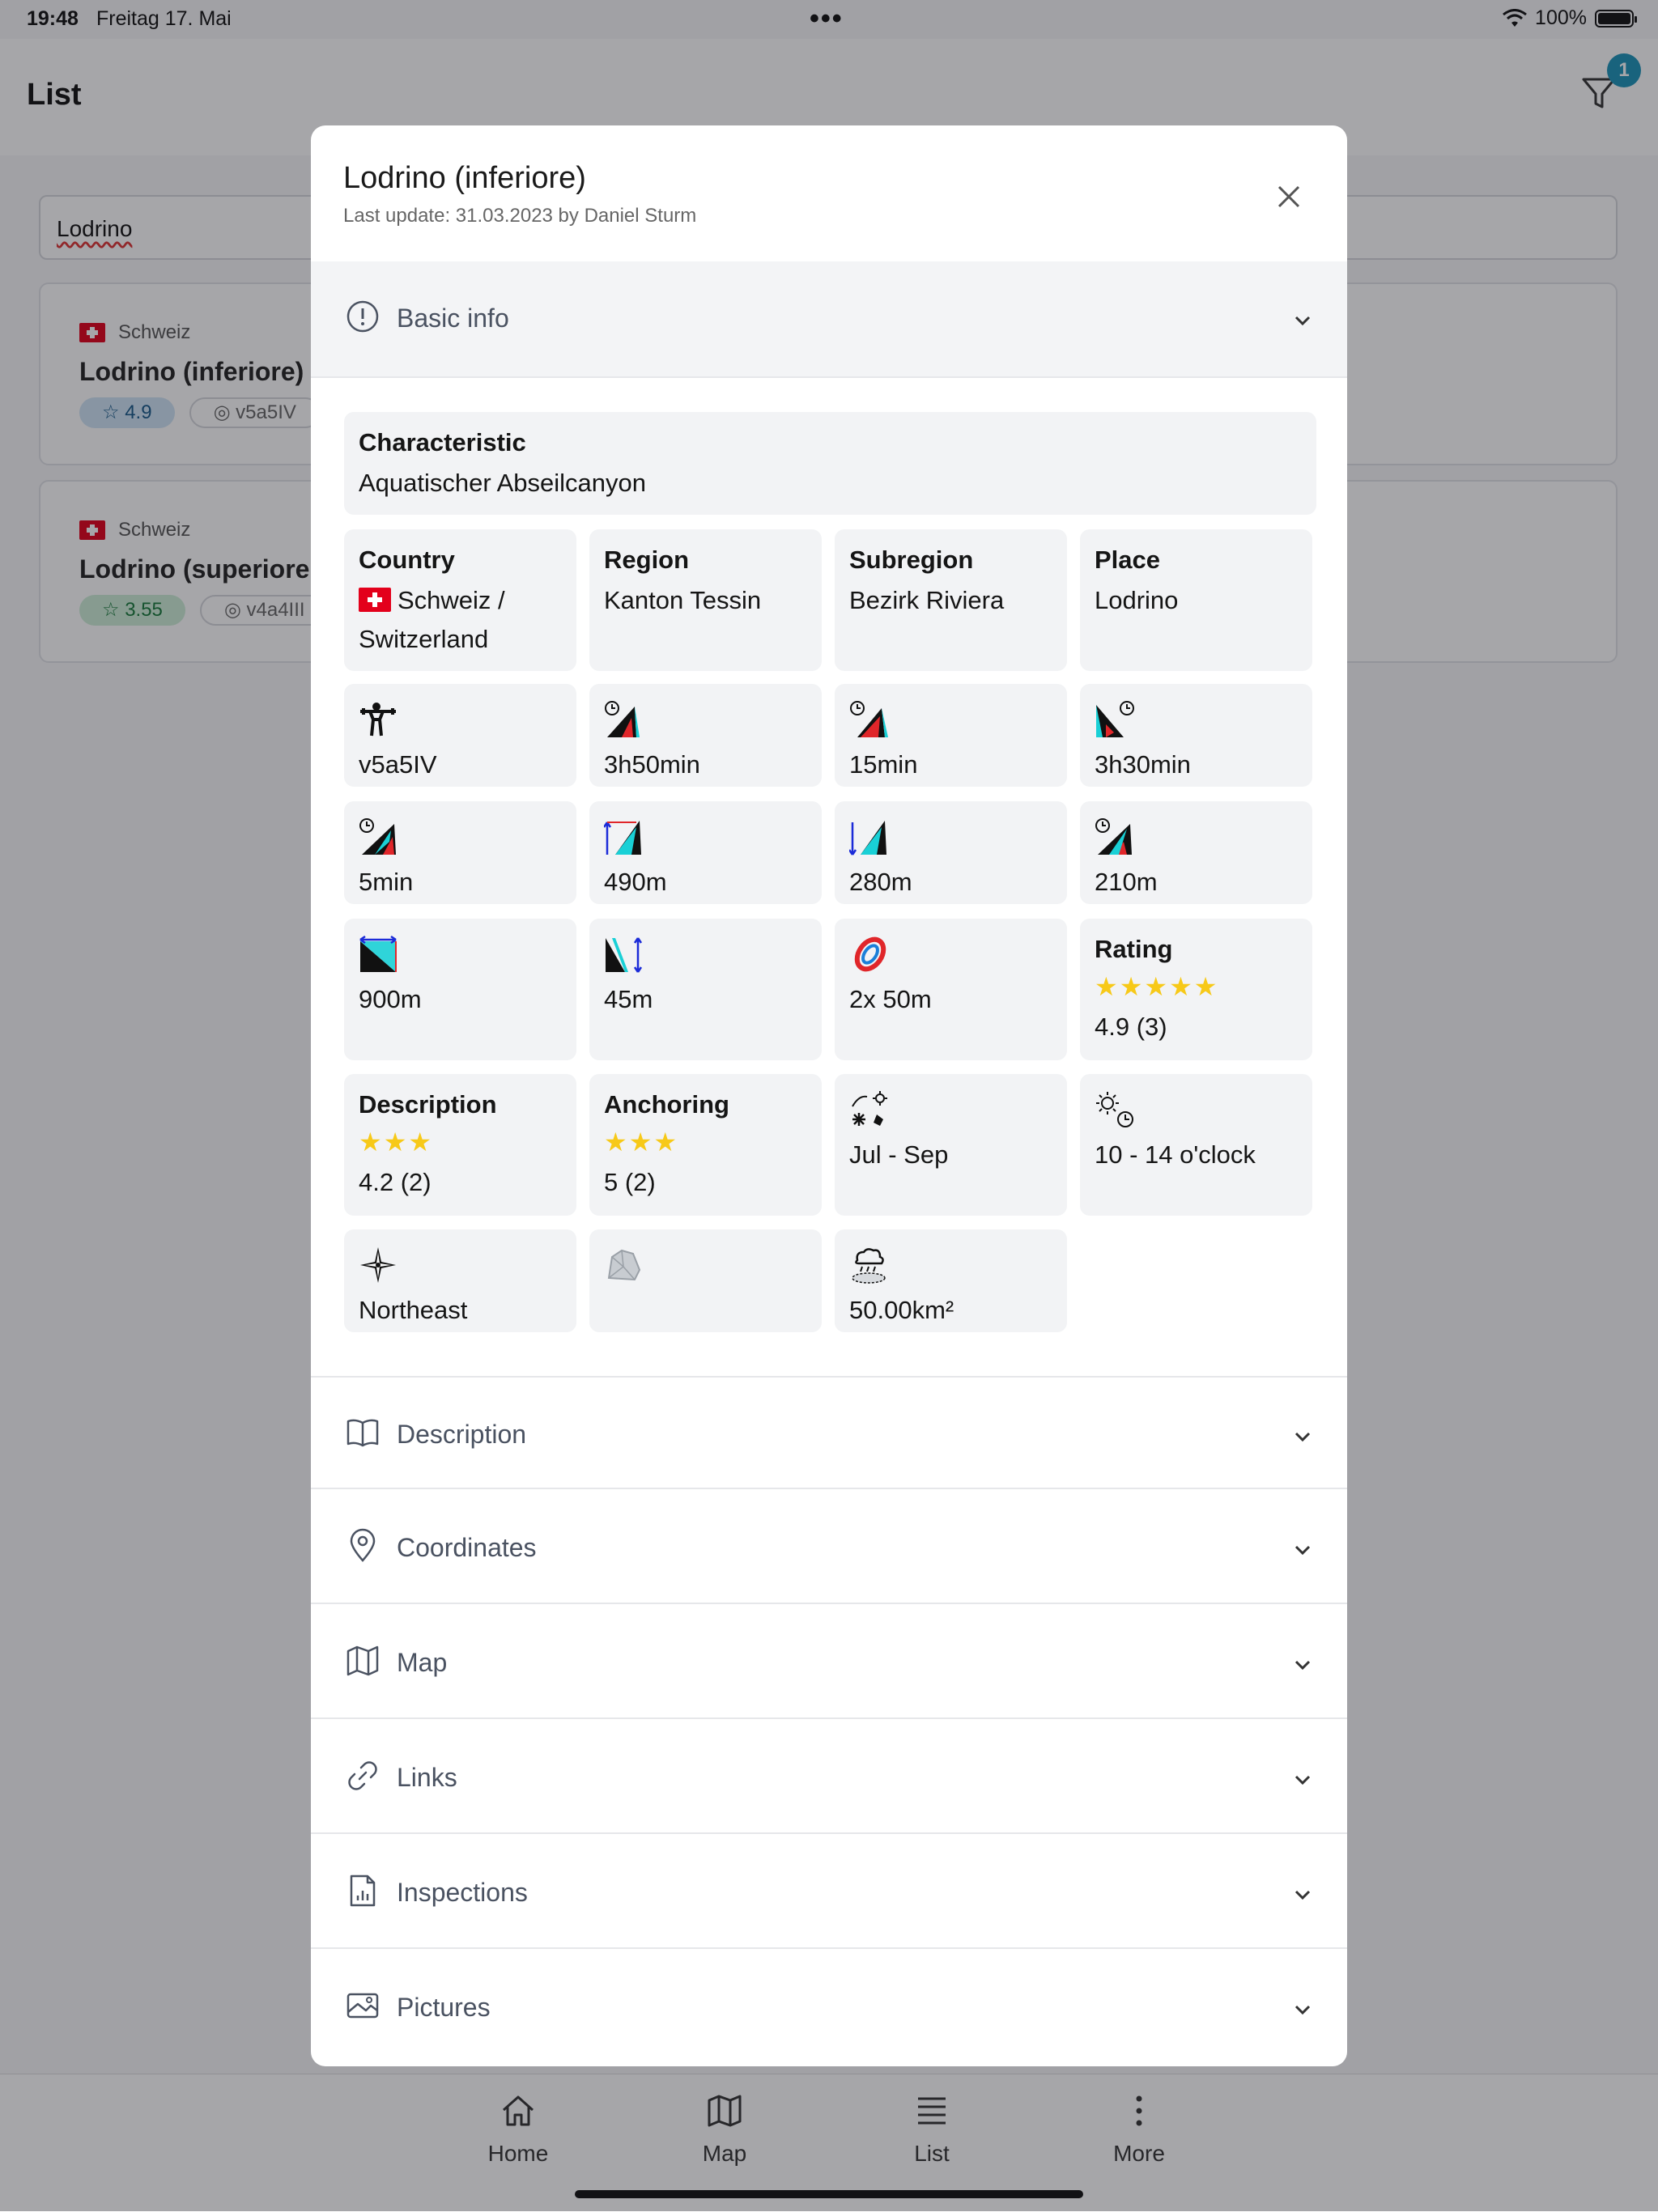 The image size is (1658, 2212). Describe the element at coordinates (829, 319) in the screenshot. I see `section-basic-info: Basic info` at that location.